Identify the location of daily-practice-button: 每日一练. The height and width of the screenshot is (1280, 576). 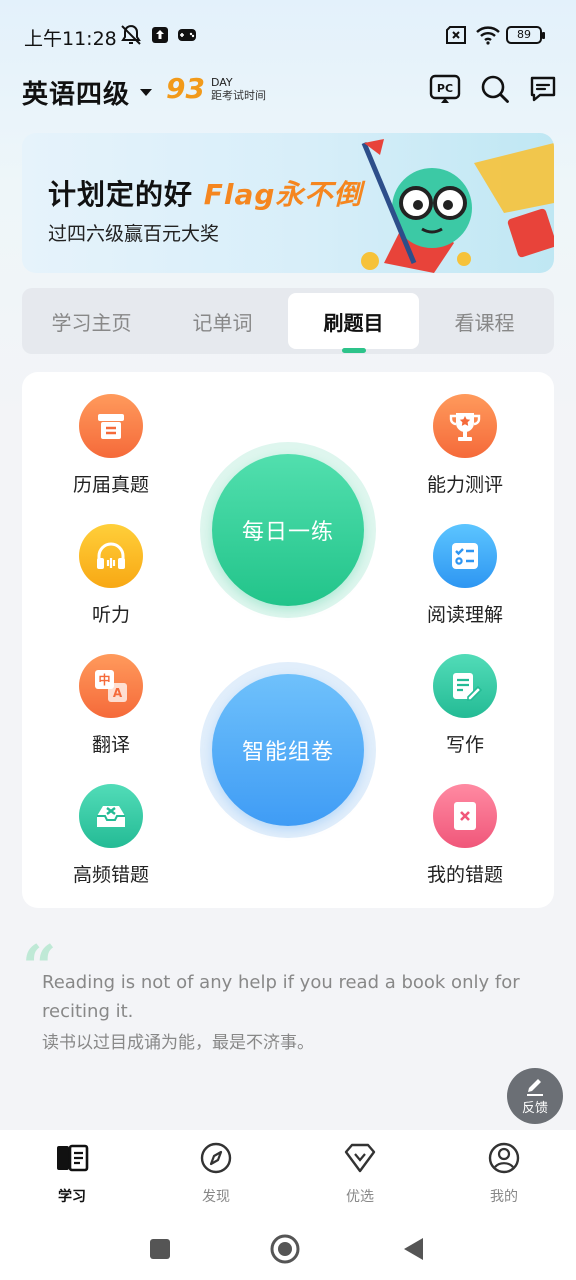
(288, 530).